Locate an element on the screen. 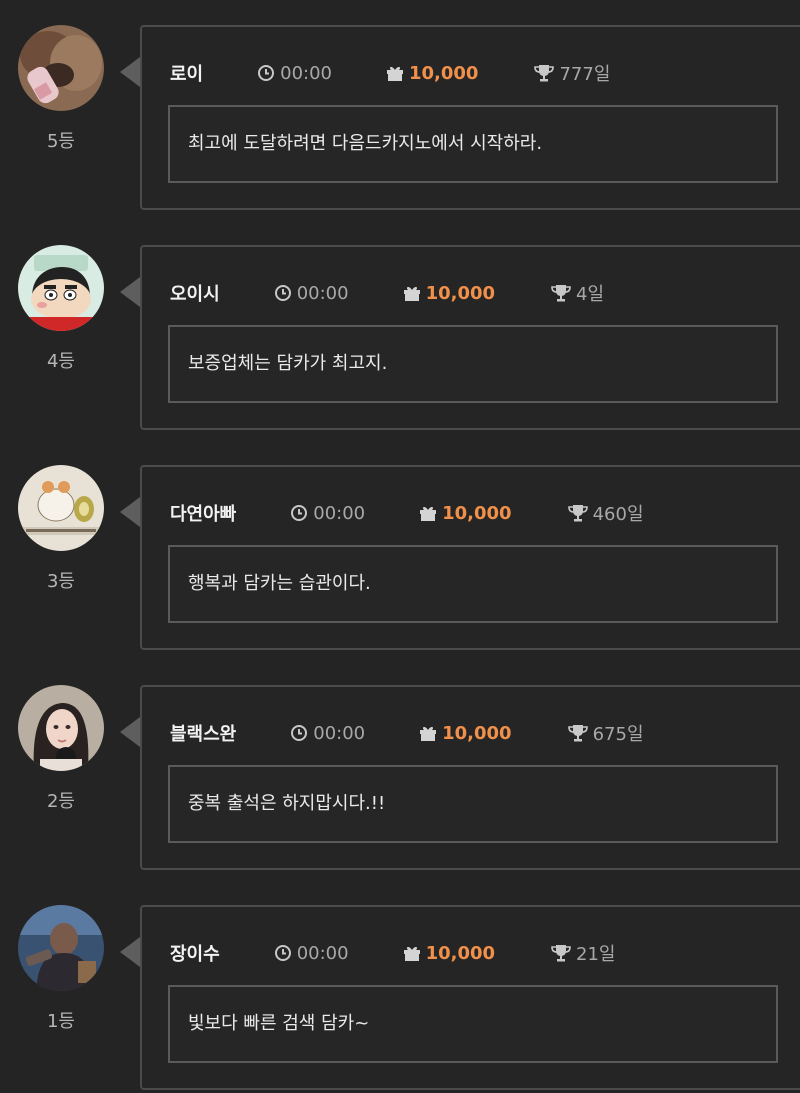 Image resolution: width=800 pixels, height=1093 pixels. nickname: 오이시 is located at coordinates (195, 293).